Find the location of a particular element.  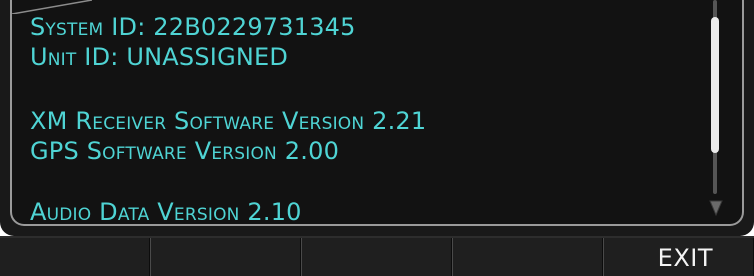

system-id-text: System ID: 22B0229731345 is located at coordinates (193, 27).